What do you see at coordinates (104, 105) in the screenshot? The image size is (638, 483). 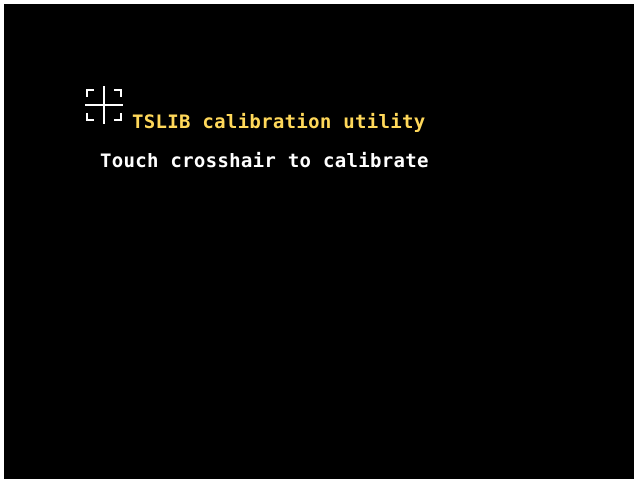 I see `crosshair-icon` at bounding box center [104, 105].